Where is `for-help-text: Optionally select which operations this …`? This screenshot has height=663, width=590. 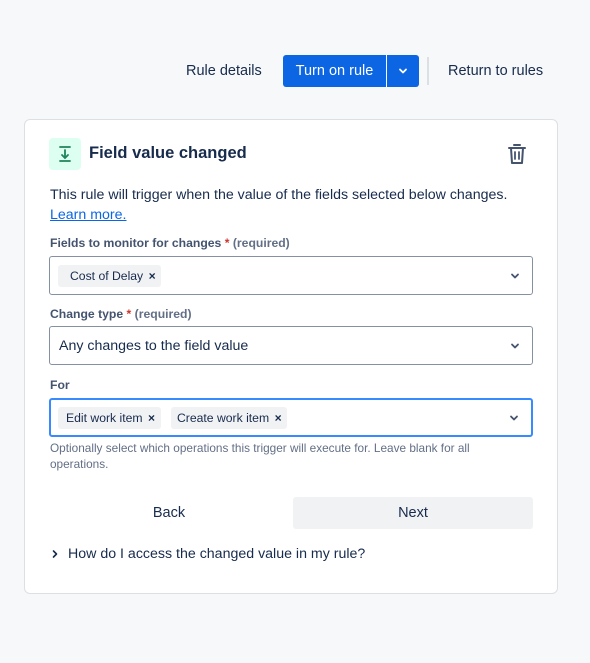
for-help-text: Optionally select which operations this … is located at coordinates (260, 456).